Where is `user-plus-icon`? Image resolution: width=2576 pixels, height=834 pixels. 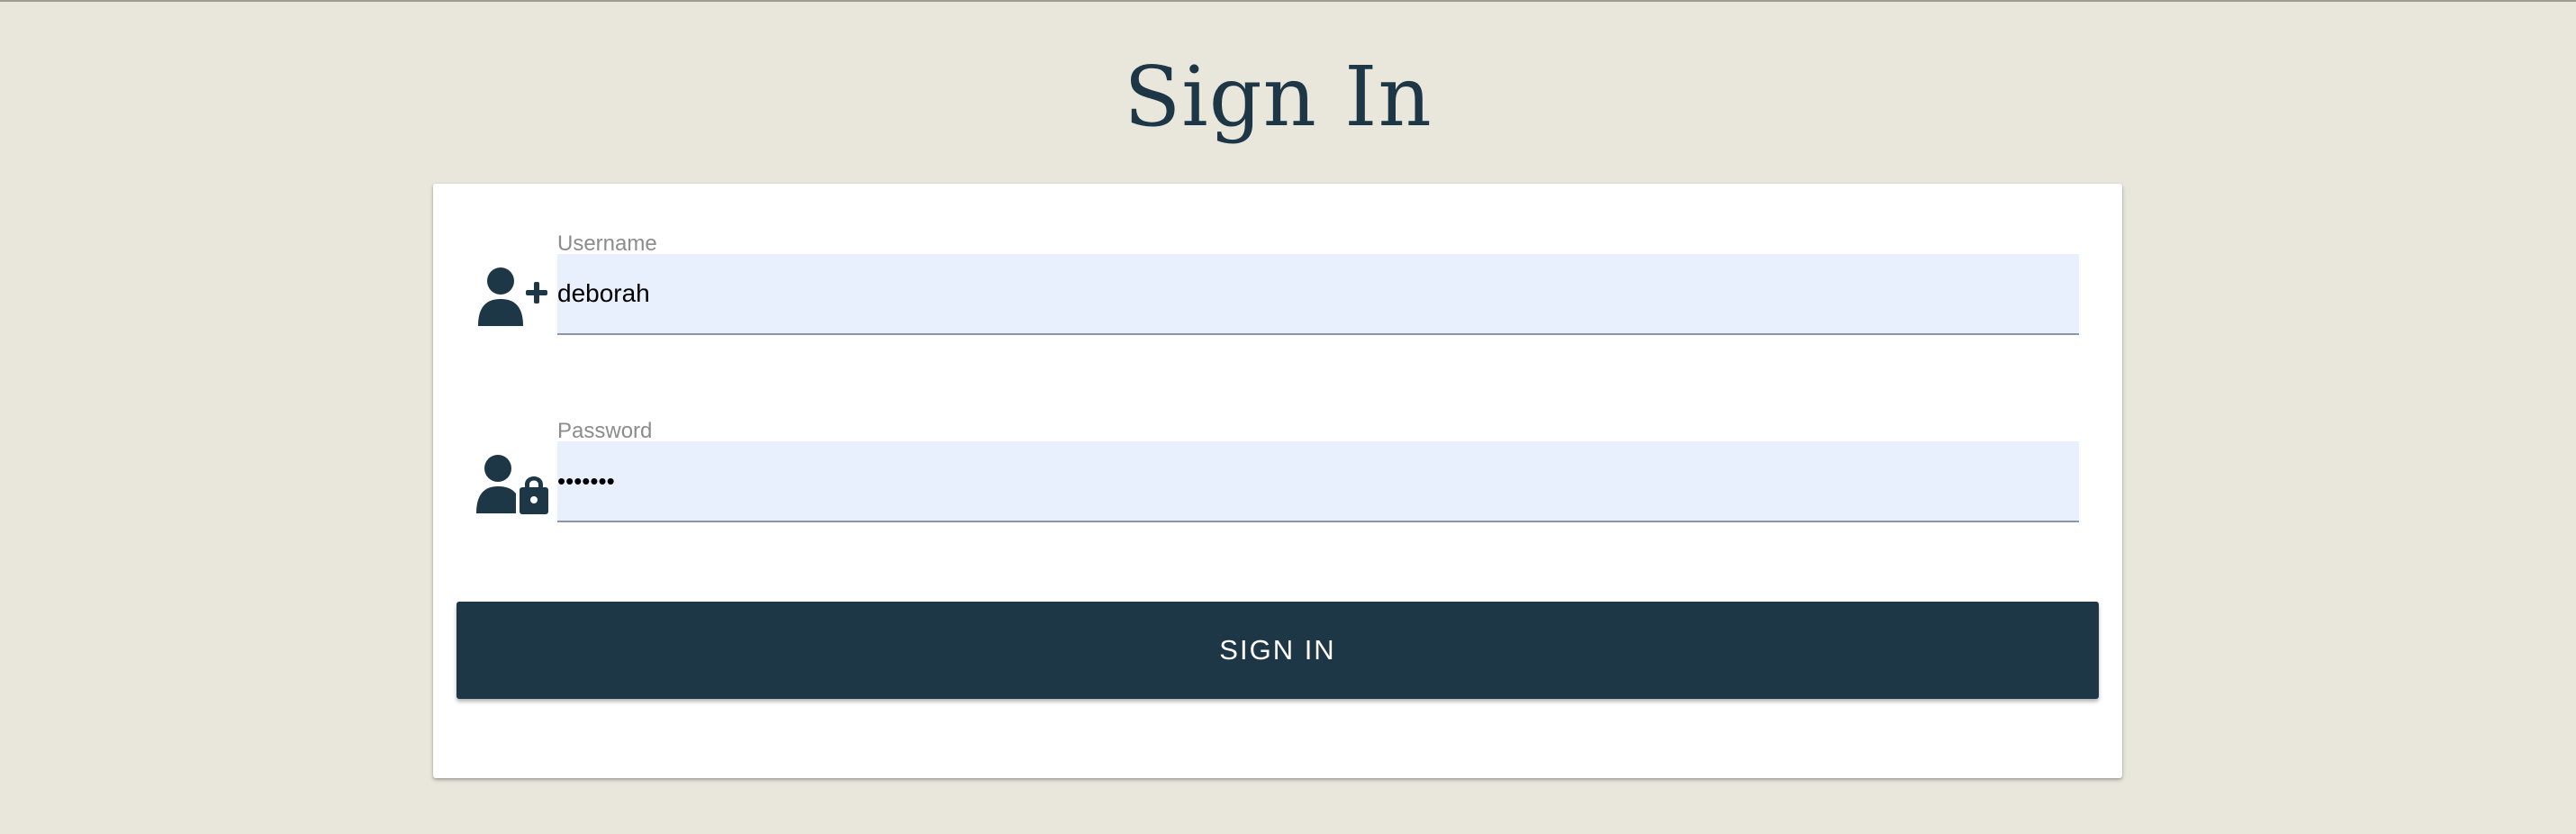
user-plus-icon is located at coordinates (512, 297).